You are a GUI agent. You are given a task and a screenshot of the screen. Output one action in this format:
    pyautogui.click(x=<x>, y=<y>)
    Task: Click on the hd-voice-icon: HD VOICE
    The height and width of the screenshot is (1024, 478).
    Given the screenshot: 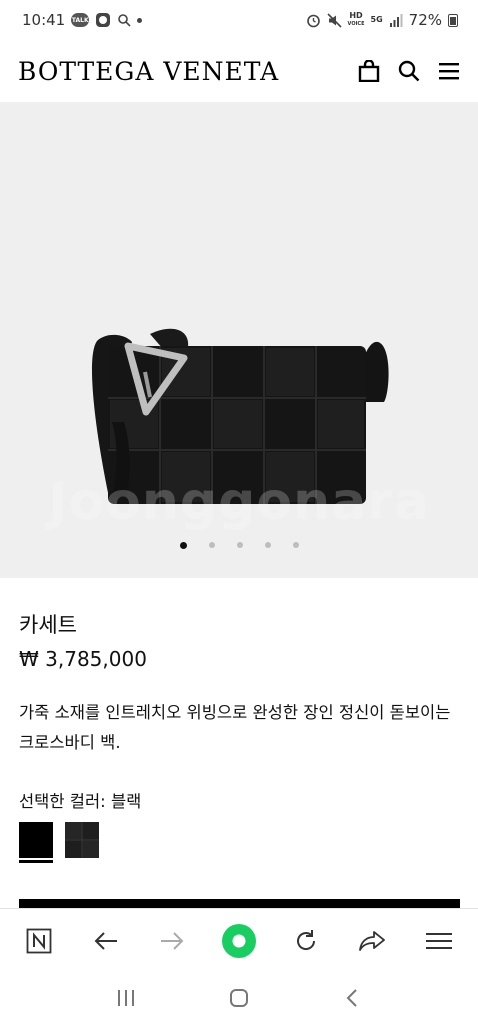 What is the action you would take?
    pyautogui.click(x=356, y=20)
    